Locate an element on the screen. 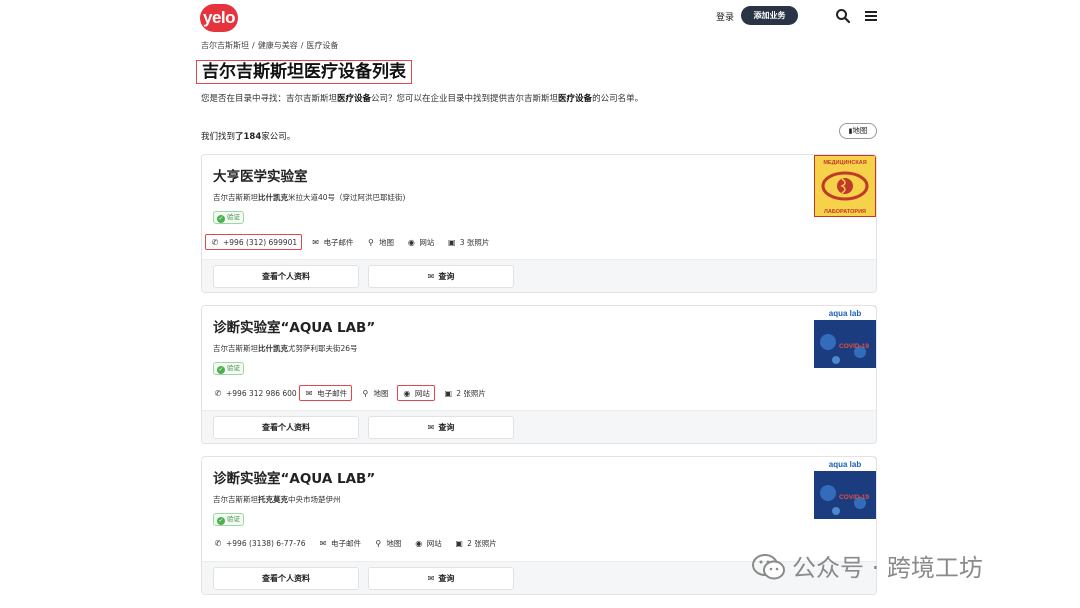 This screenshot has width=1080, height=608. svg-text: ЛАБОРАТОРИЯ is located at coordinates (845, 212).